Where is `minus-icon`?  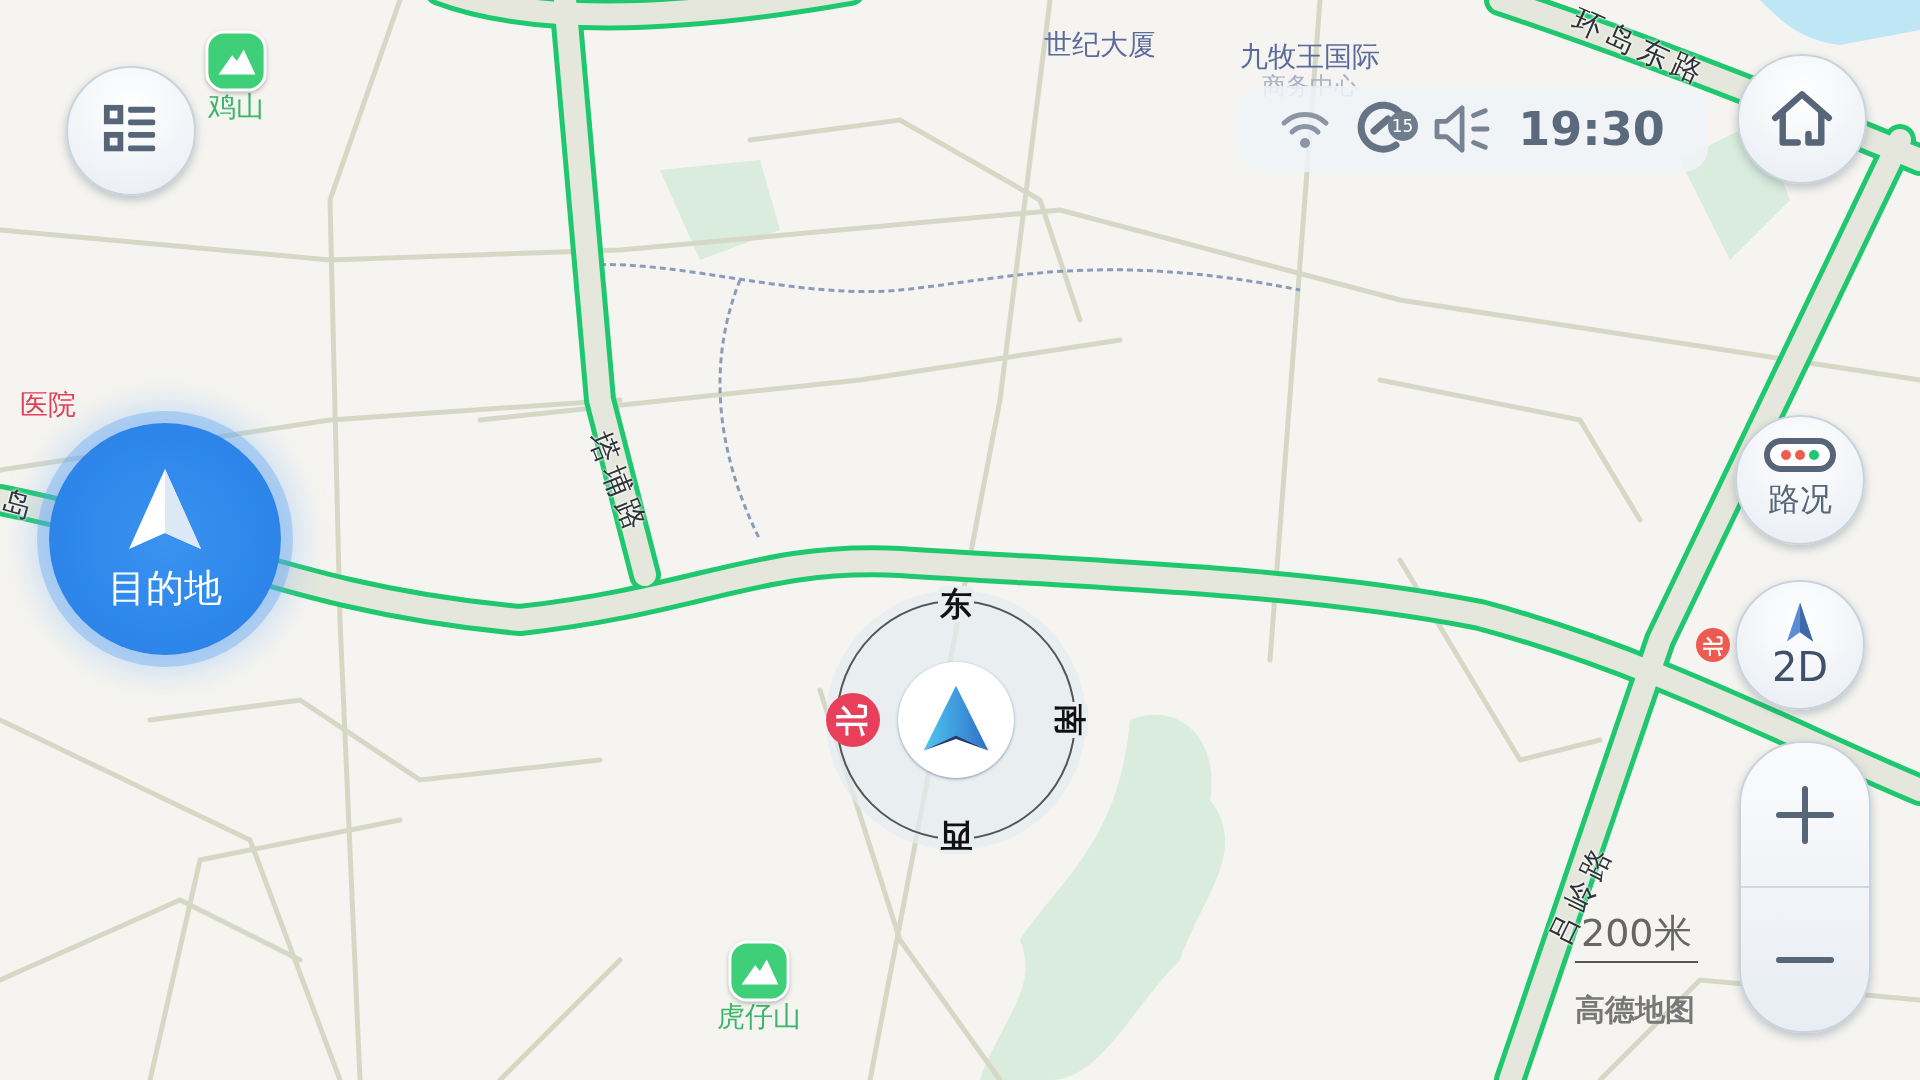
minus-icon is located at coordinates (1805, 959).